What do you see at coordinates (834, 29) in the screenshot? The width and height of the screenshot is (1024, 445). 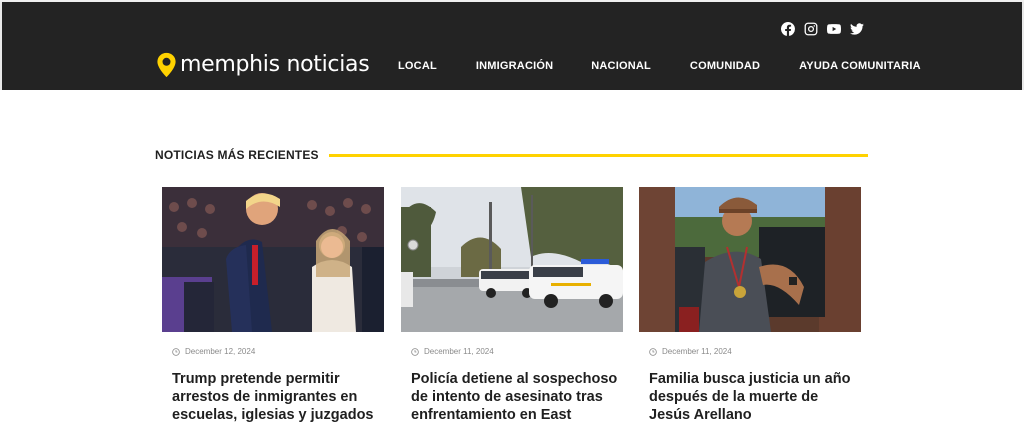 I see `youtube-icon` at bounding box center [834, 29].